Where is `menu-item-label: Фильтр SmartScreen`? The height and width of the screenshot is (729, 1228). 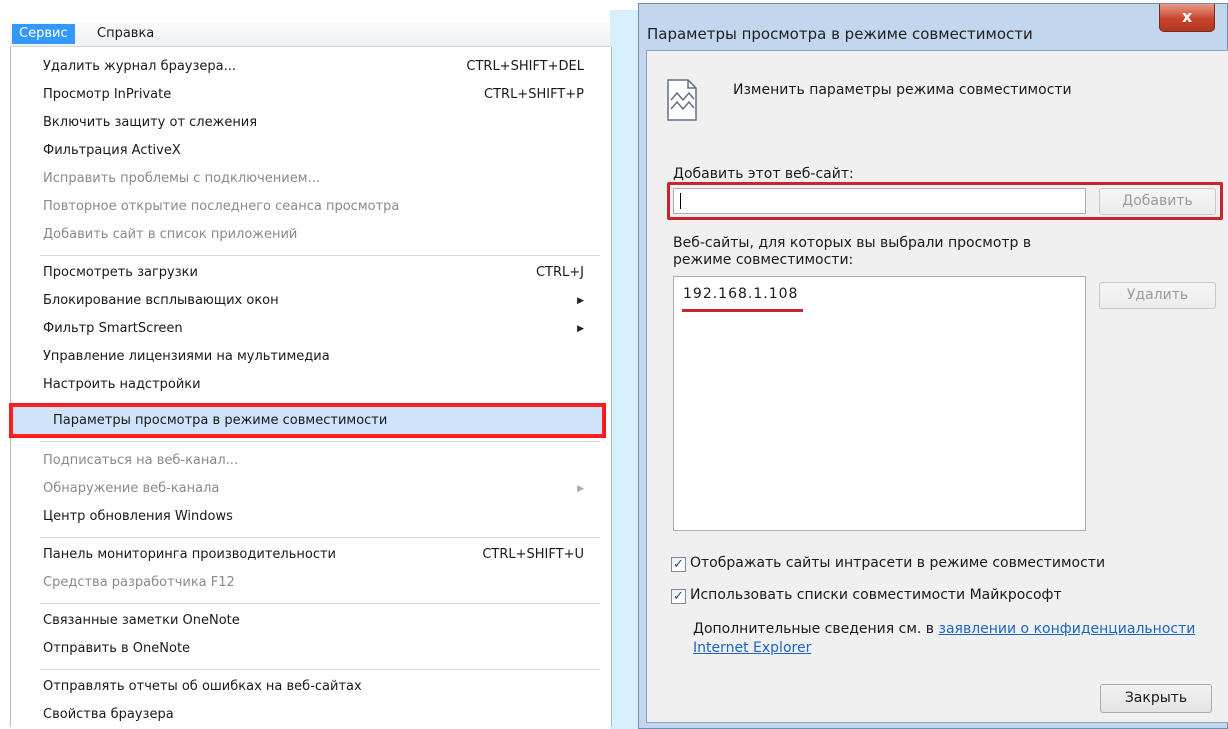
menu-item-label: Фильтр SmartScreen is located at coordinates (113, 328).